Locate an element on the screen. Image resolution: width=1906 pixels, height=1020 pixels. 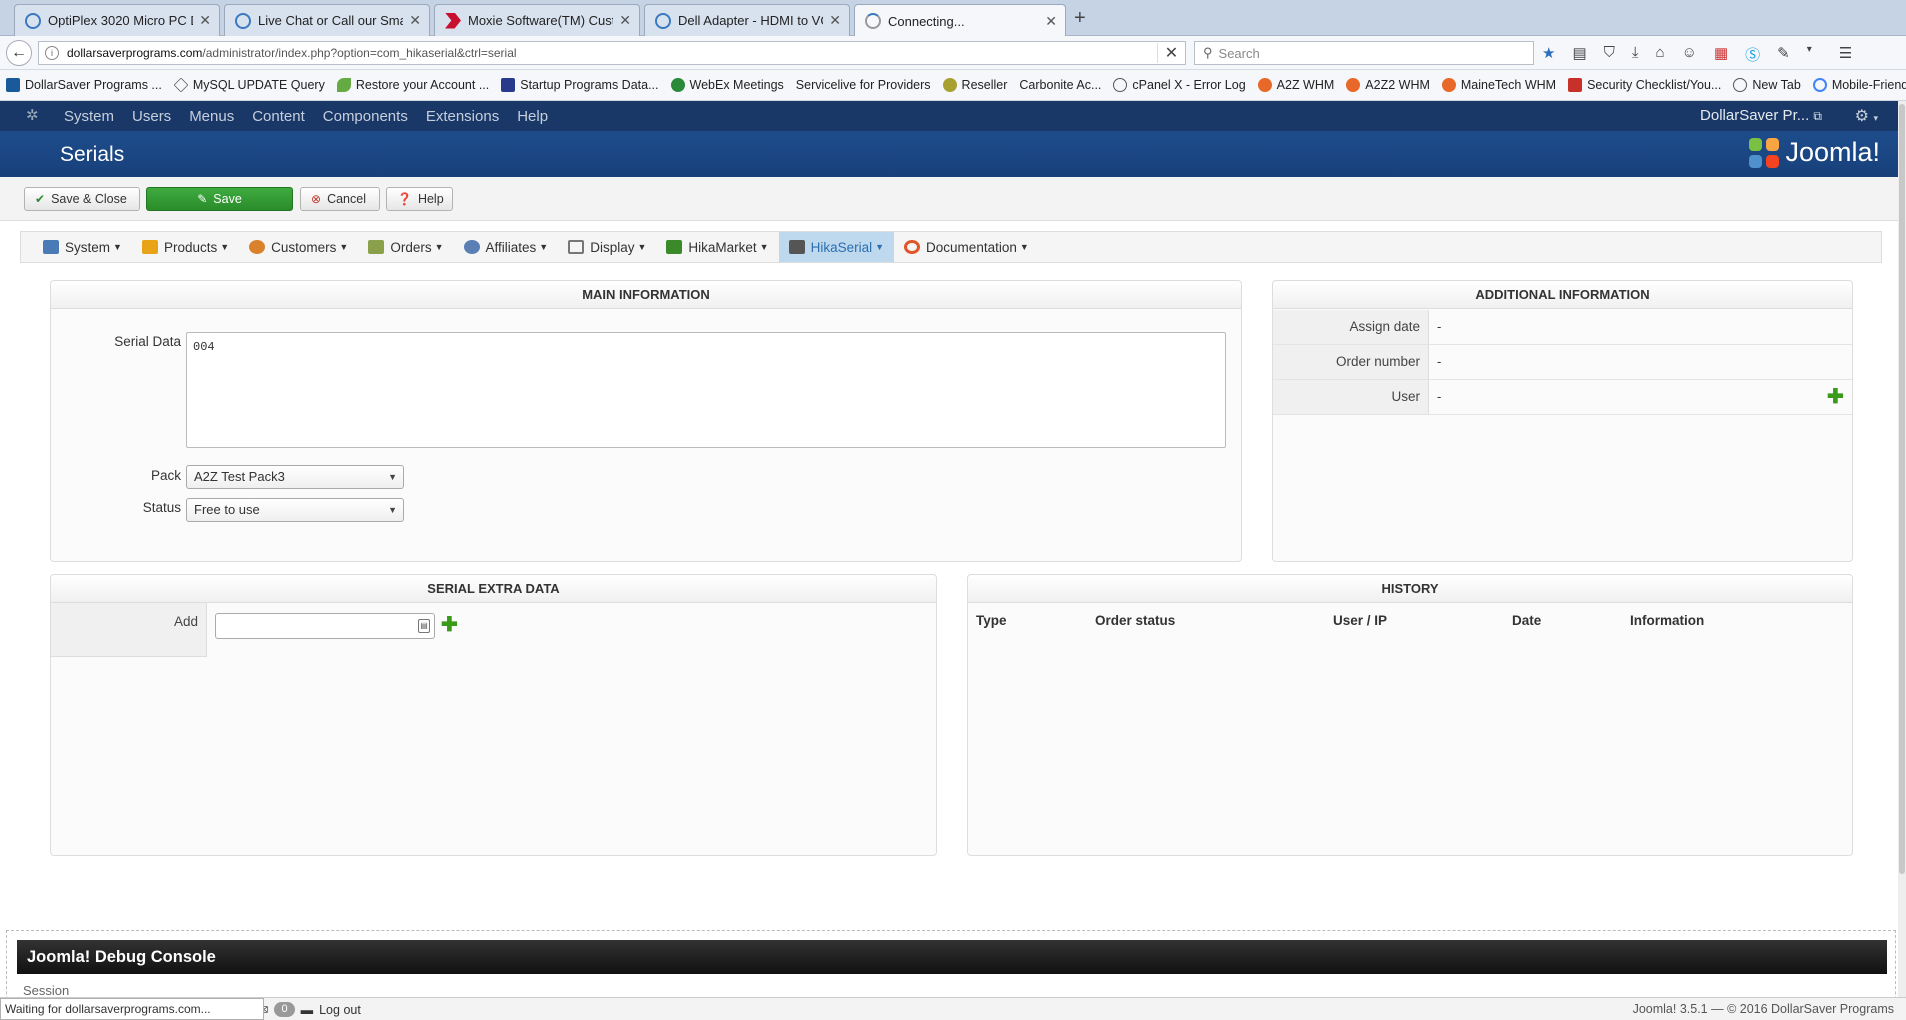
browser-search-input: ⚲ Search is located at coordinates (1364, 53).